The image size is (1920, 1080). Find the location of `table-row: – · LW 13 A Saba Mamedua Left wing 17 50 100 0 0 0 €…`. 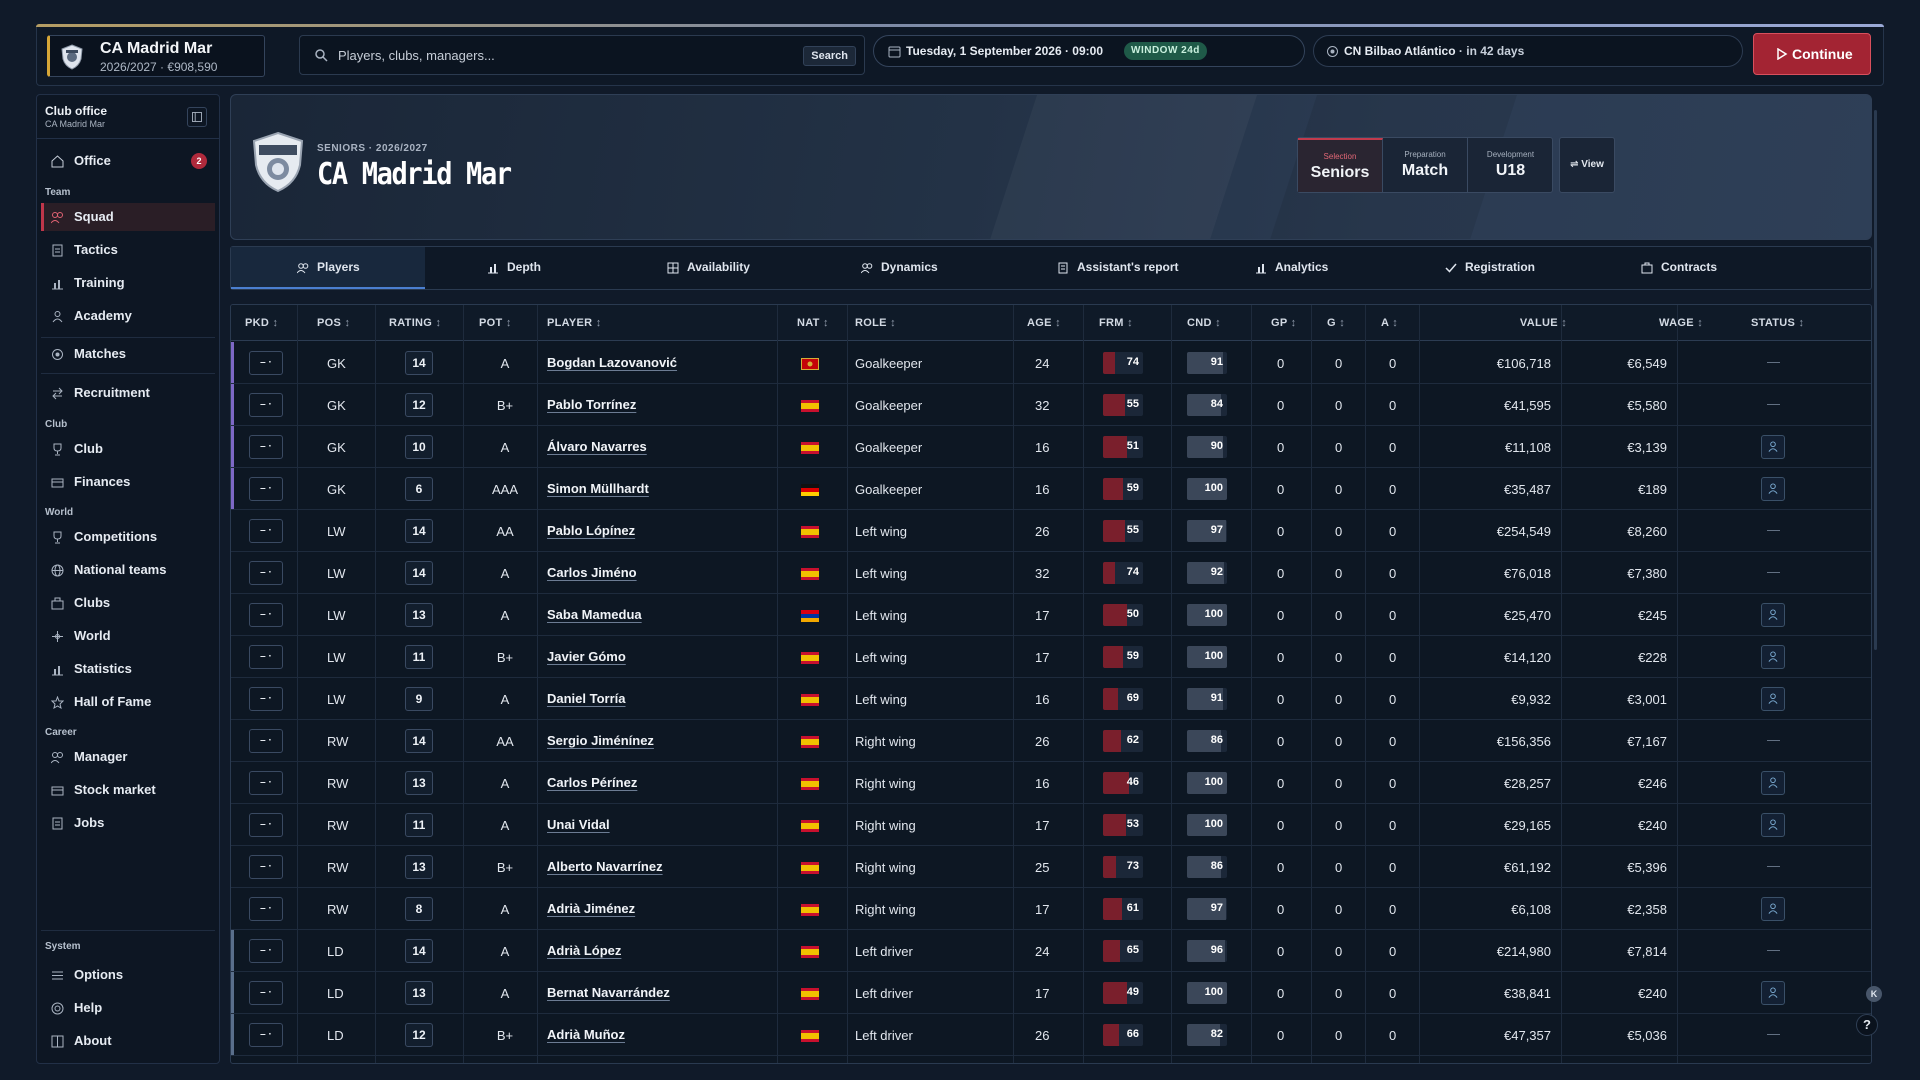

table-row: – · LW 13 A Saba Mamedua Left wing 17 50 100 0 0 0 €… is located at coordinates (1051, 615).